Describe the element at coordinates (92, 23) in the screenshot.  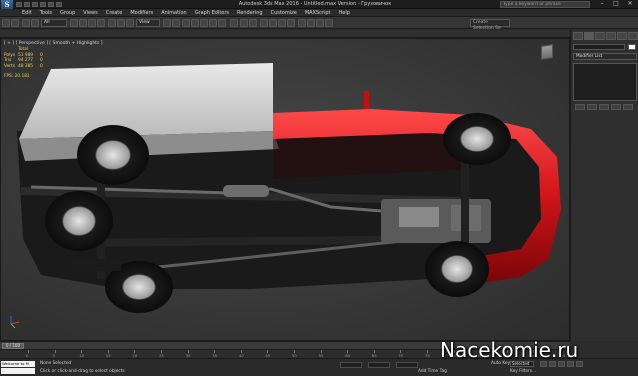
I see `rect-selection-icon` at that location.